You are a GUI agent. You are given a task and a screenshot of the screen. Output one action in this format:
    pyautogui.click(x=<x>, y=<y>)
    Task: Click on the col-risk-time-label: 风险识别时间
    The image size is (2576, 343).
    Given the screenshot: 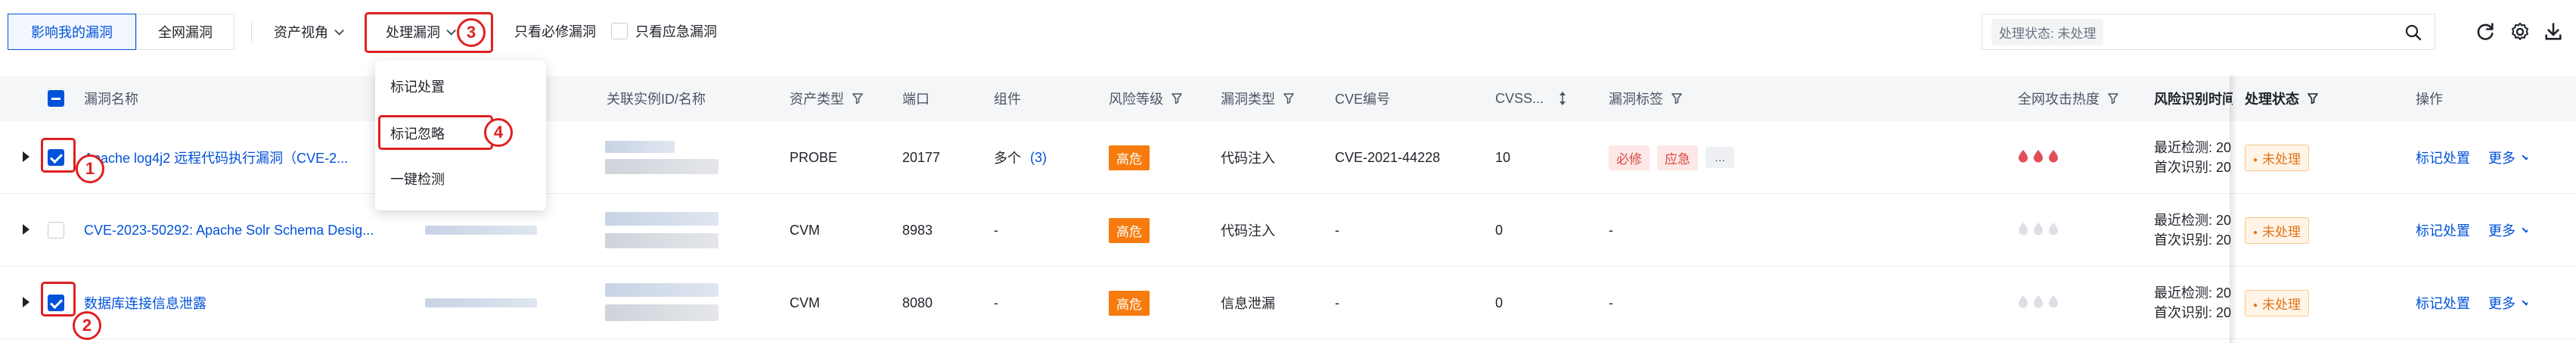 What is the action you would take?
    pyautogui.click(x=2193, y=99)
    